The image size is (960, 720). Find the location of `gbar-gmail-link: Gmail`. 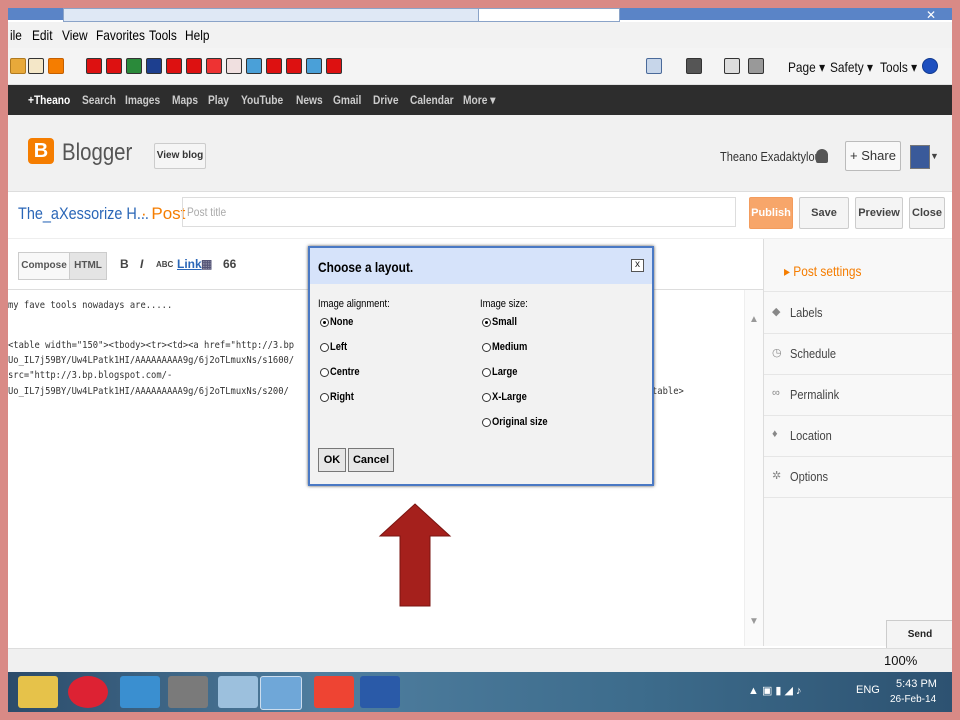

gbar-gmail-link: Gmail is located at coordinates (347, 100).